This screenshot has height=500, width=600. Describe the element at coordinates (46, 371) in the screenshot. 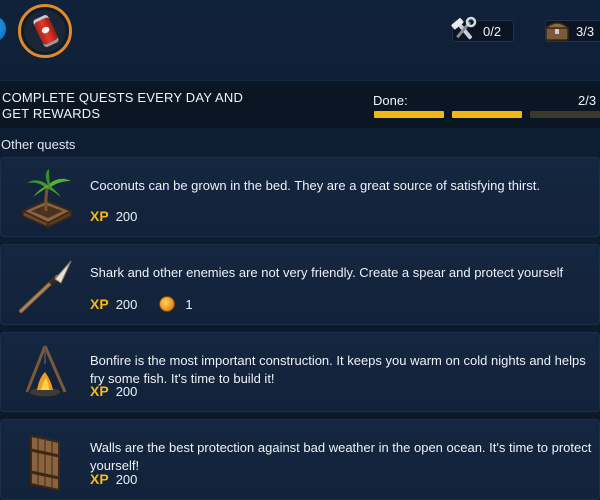

I see `bonfire-icon` at that location.